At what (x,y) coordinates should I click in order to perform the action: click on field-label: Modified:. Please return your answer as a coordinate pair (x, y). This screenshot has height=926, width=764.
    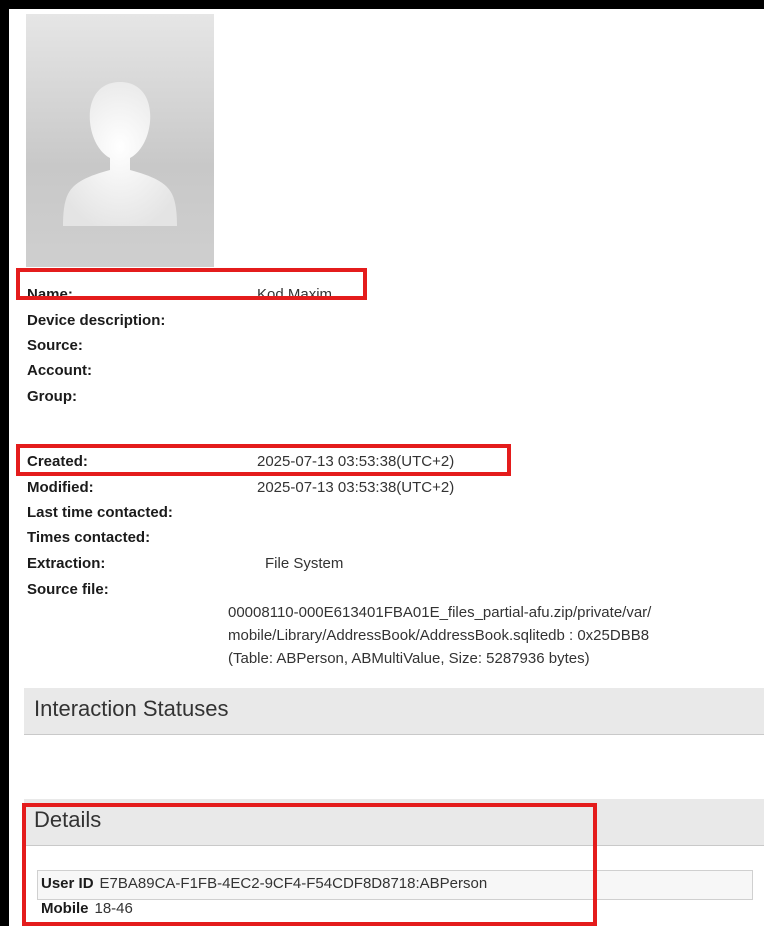
    Looking at the image, I should click on (60, 487).